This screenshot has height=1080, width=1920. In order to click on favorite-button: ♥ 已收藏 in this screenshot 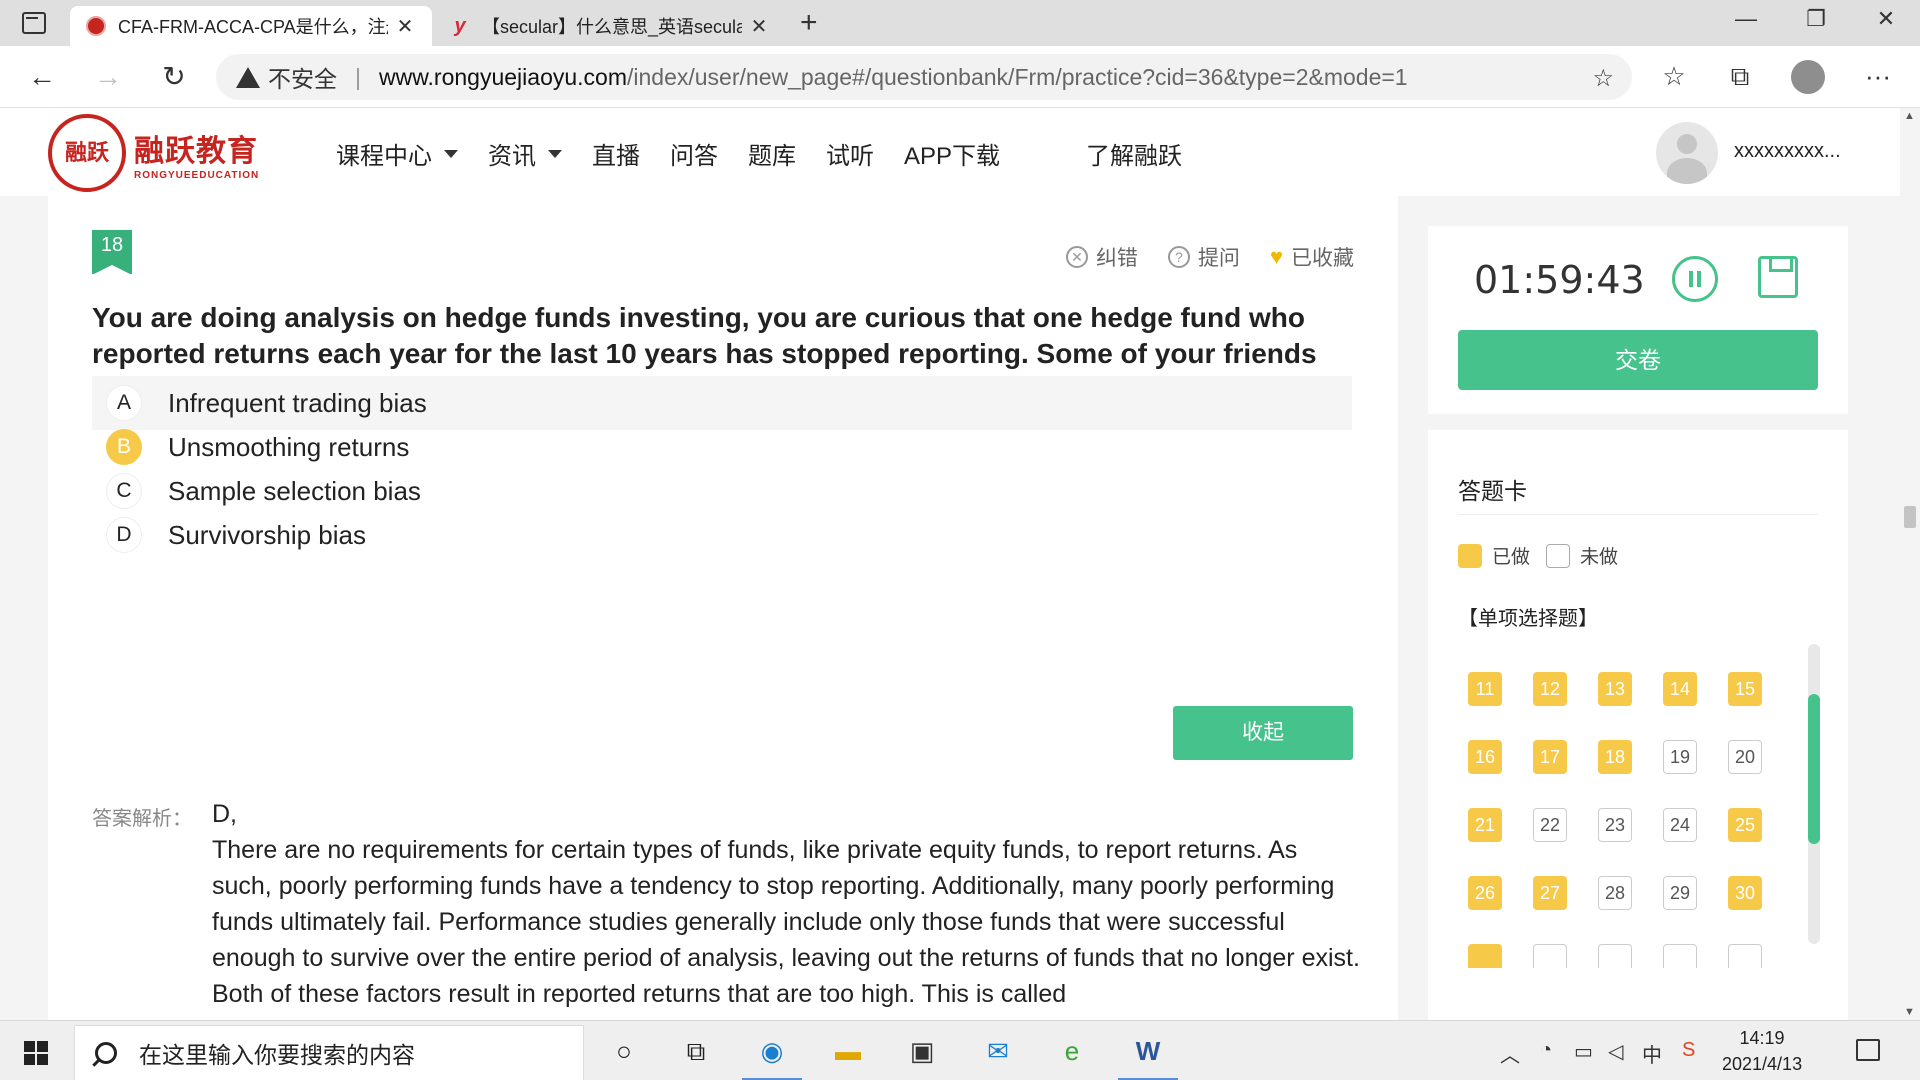, I will do `click(1312, 257)`.